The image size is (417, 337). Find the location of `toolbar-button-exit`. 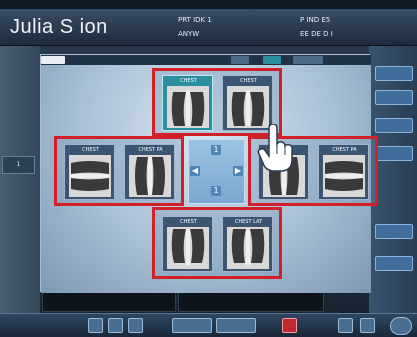

toolbar-button-exit is located at coordinates (401, 326).